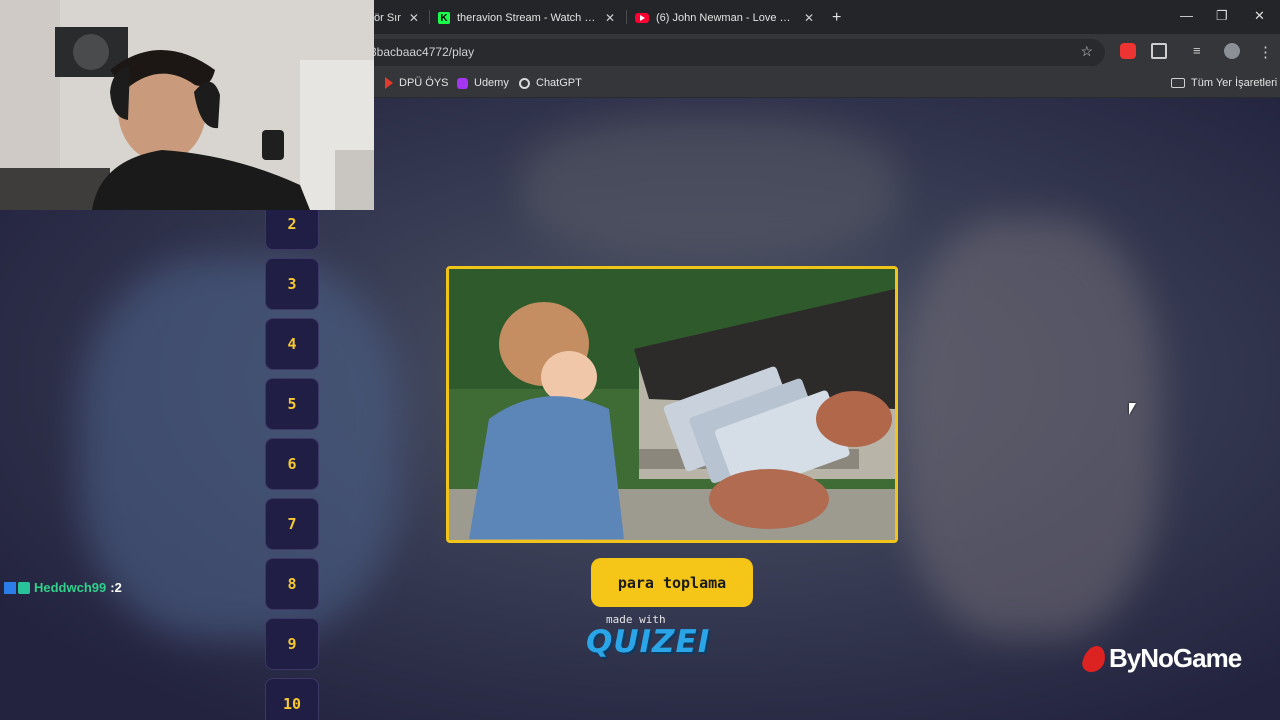 Image resolution: width=1280 pixels, height=720 pixels. I want to click on tab-partial: ör Sır ✕, so click(399, 18).